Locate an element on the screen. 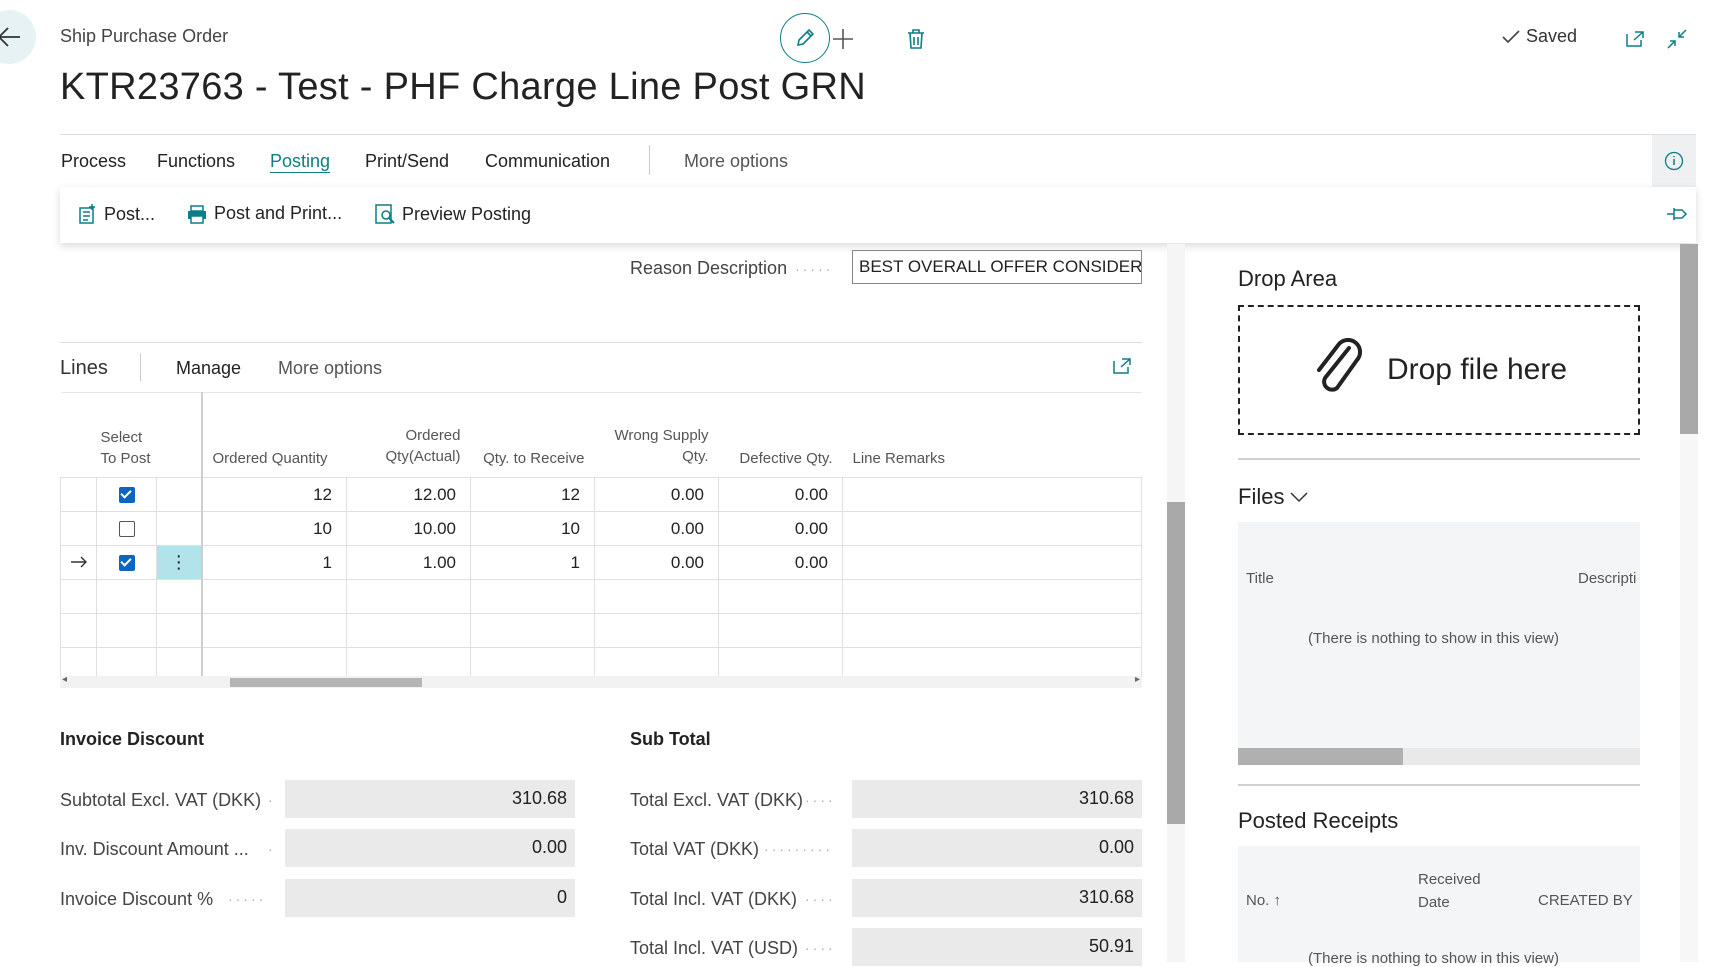 Image resolution: width=1709 pixels, height=967 pixels. file-drop-zone: Drop file here is located at coordinates (1439, 370).